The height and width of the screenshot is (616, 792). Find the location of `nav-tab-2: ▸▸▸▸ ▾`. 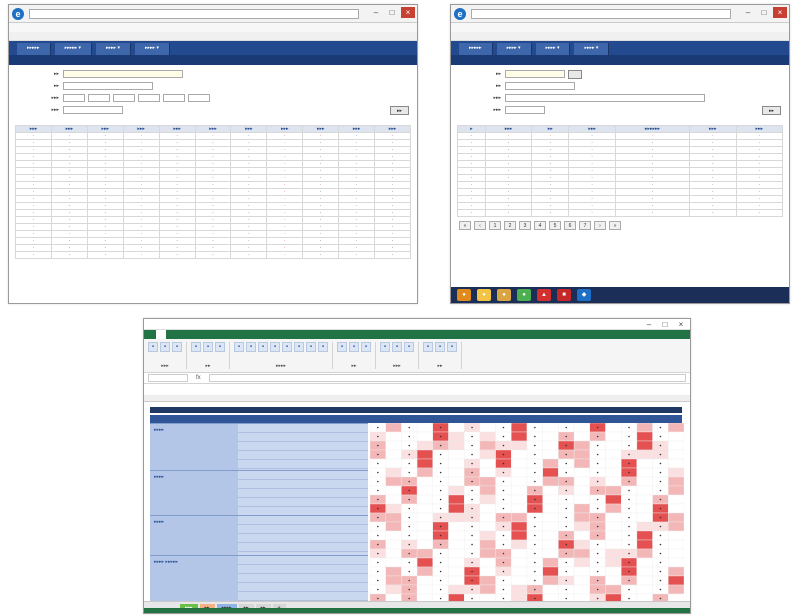

nav-tab-2: ▸▸▸▸ ▾ is located at coordinates (514, 49).